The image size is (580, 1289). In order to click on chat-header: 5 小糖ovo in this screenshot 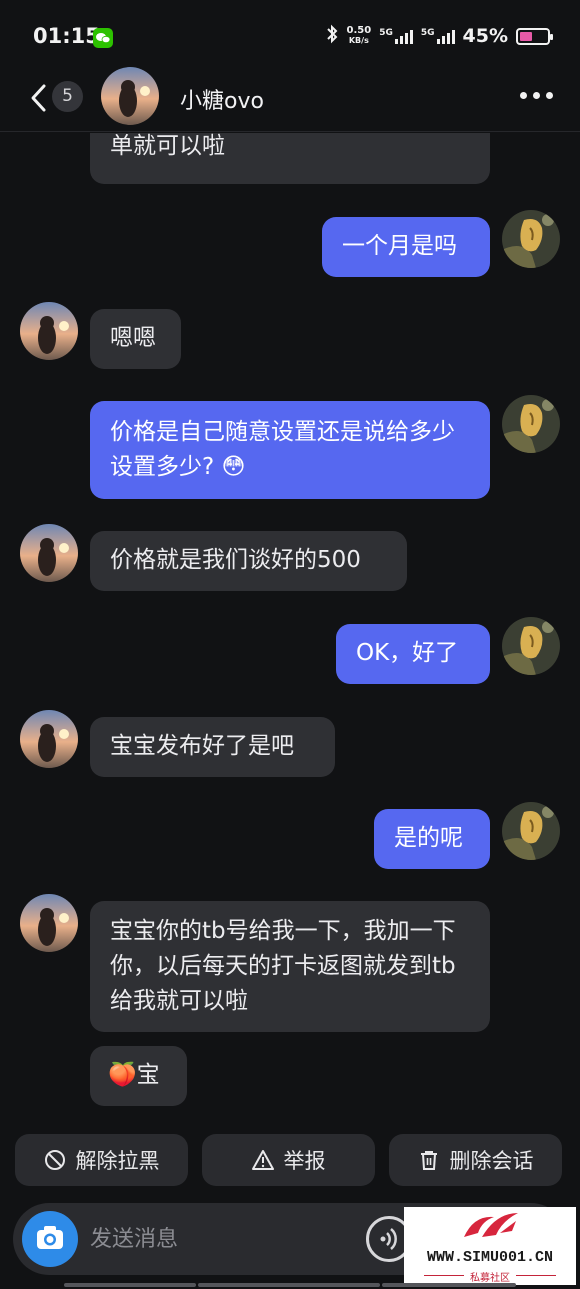, I will do `click(290, 99)`.